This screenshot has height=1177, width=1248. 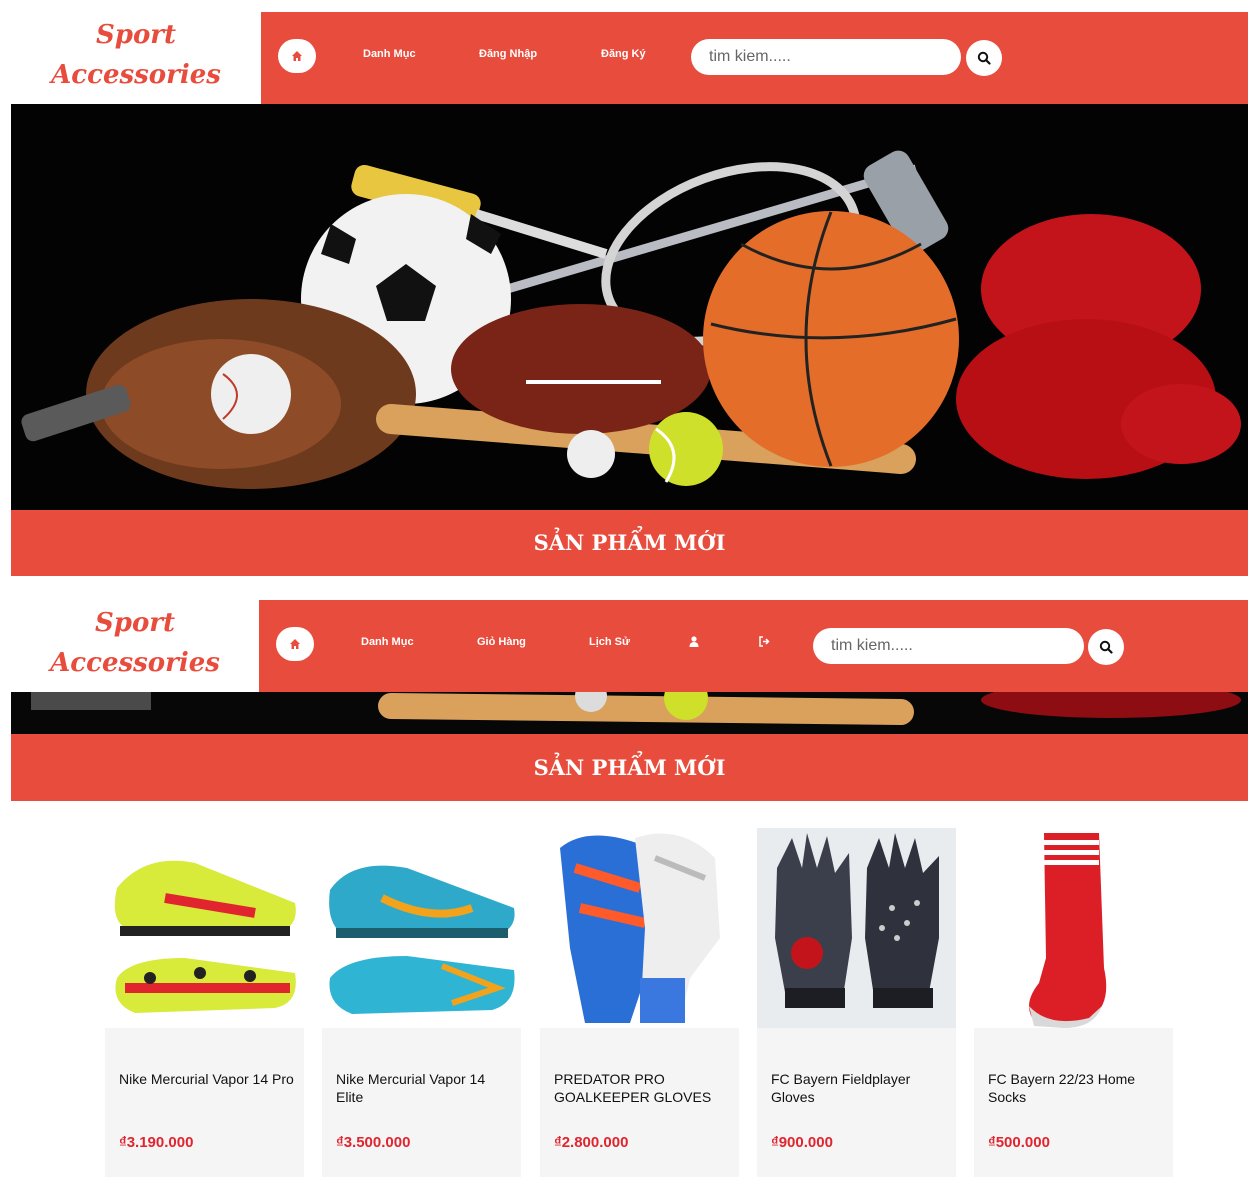 I want to click on product-price: ₫3.190.000, so click(x=156, y=1142).